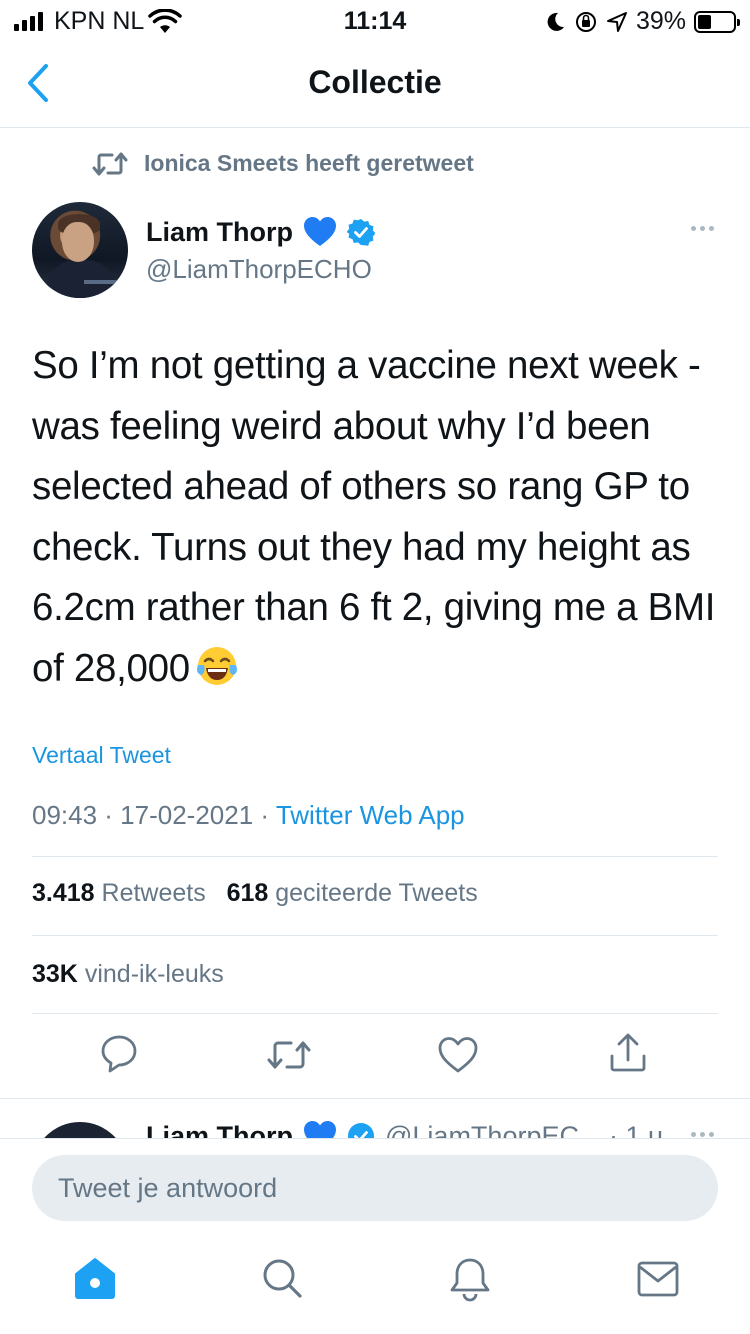 This screenshot has height=1334, width=750. I want to click on reply-handle-time: @LiamThorpEC... · 1 u, so click(524, 1129).